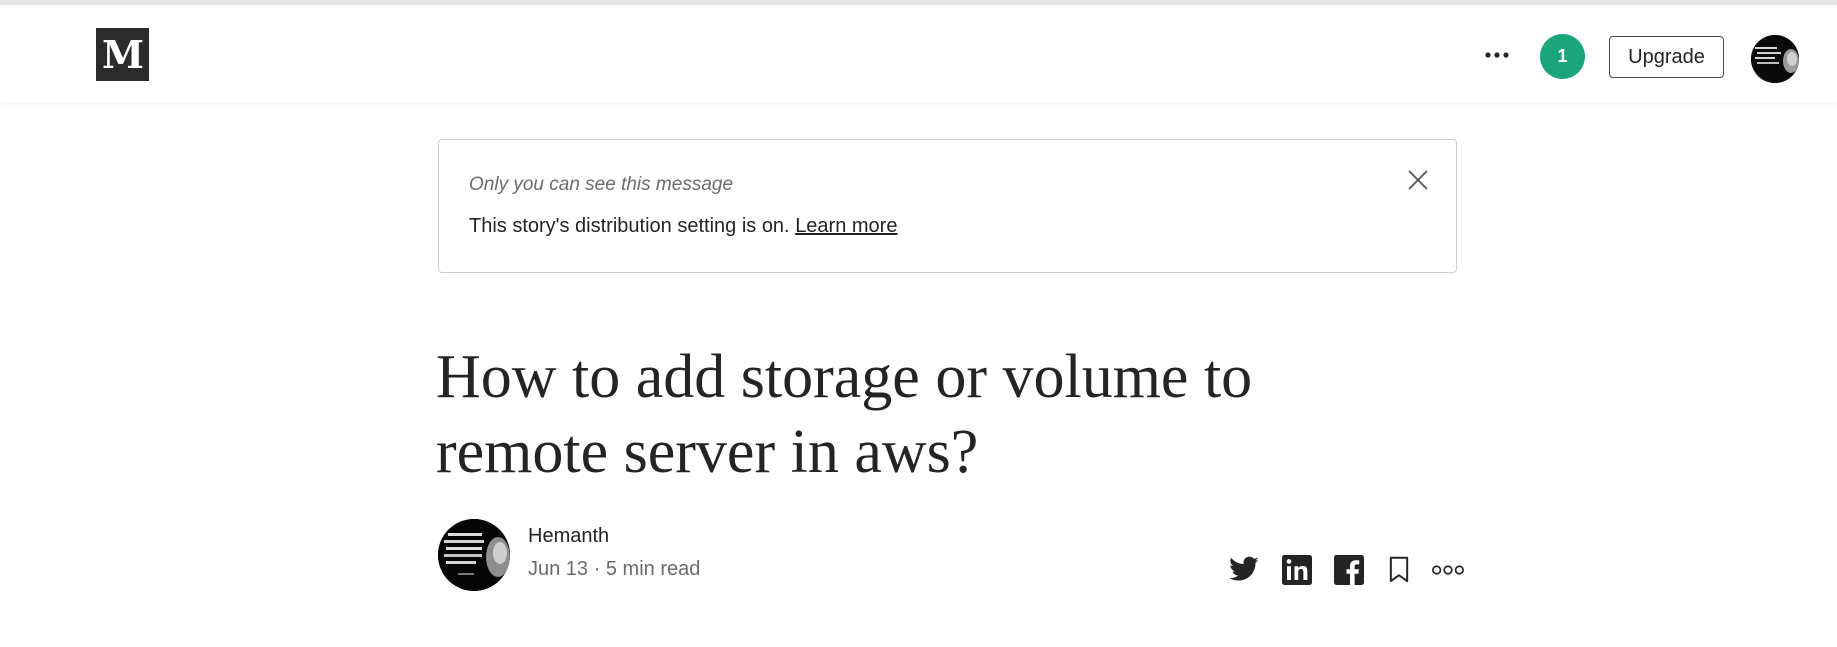  Describe the element at coordinates (1775, 59) in the screenshot. I see `user-avatar` at that location.